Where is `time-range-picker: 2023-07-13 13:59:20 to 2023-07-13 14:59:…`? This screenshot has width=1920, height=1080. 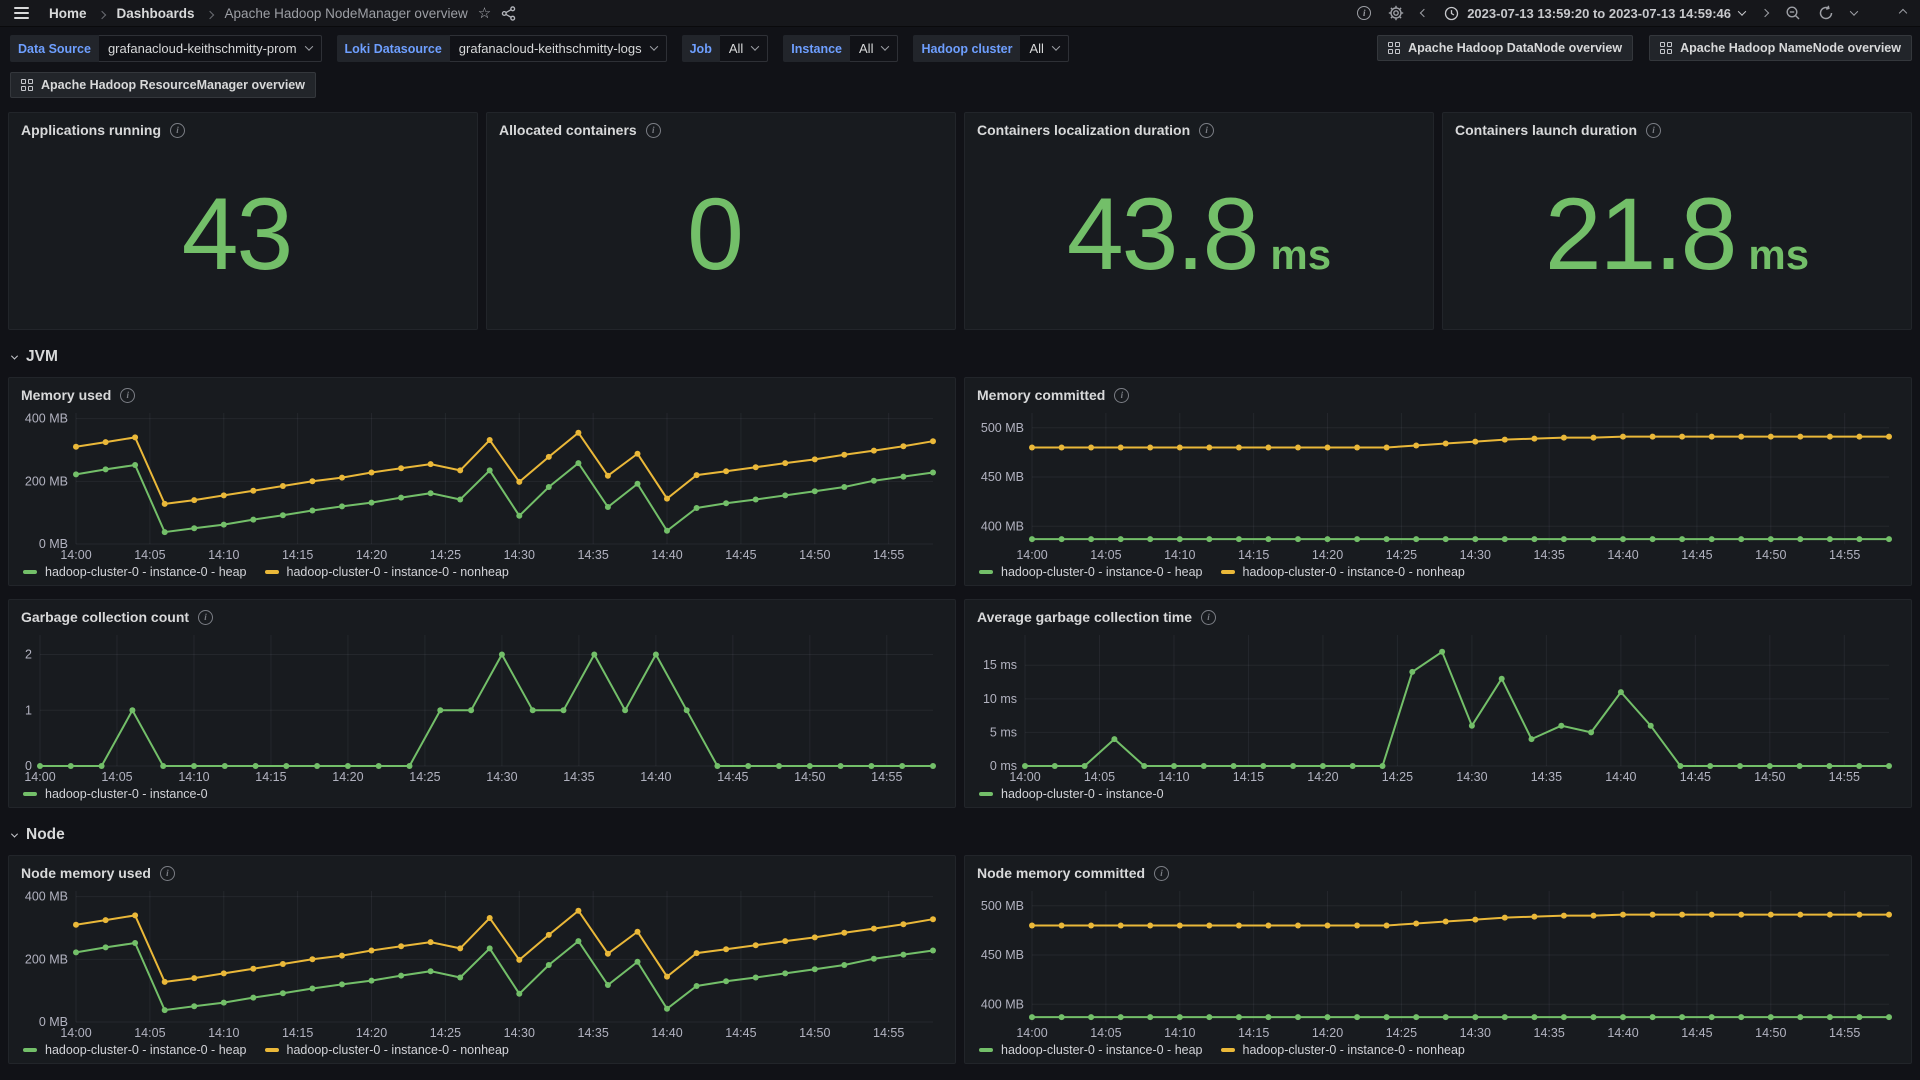 time-range-picker: 2023-07-13 13:59:20 to 2023-07-13 14:59:… is located at coordinates (1595, 13).